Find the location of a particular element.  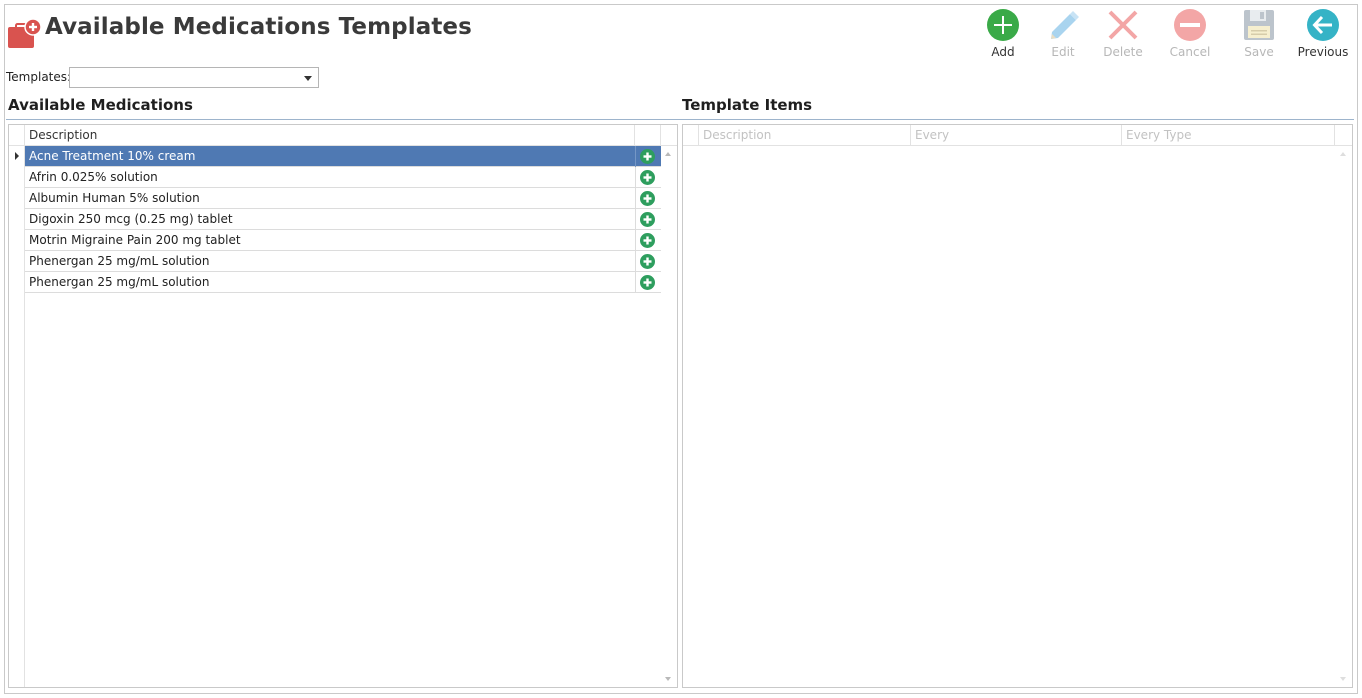

row-selector-header is located at coordinates (691, 135).